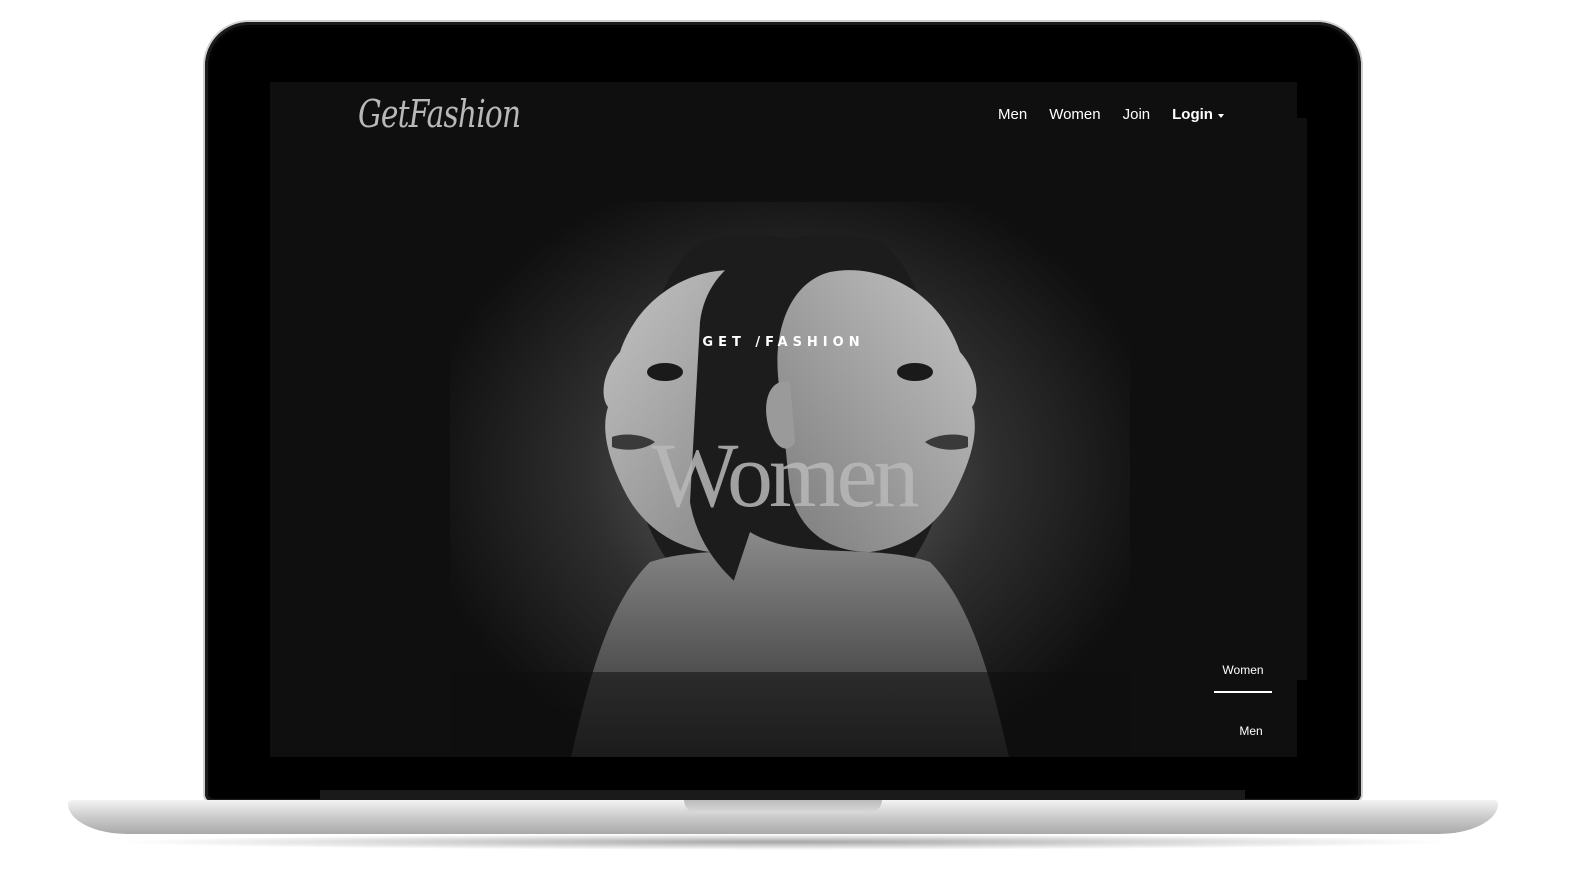  What do you see at coordinates (783, 806) in the screenshot?
I see `laptop-notch` at bounding box center [783, 806].